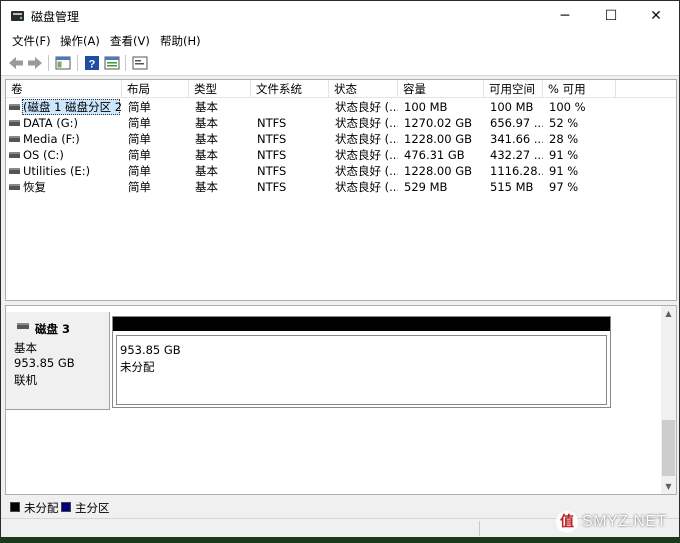  I want to click on minimize-button: ─, so click(565, 16).